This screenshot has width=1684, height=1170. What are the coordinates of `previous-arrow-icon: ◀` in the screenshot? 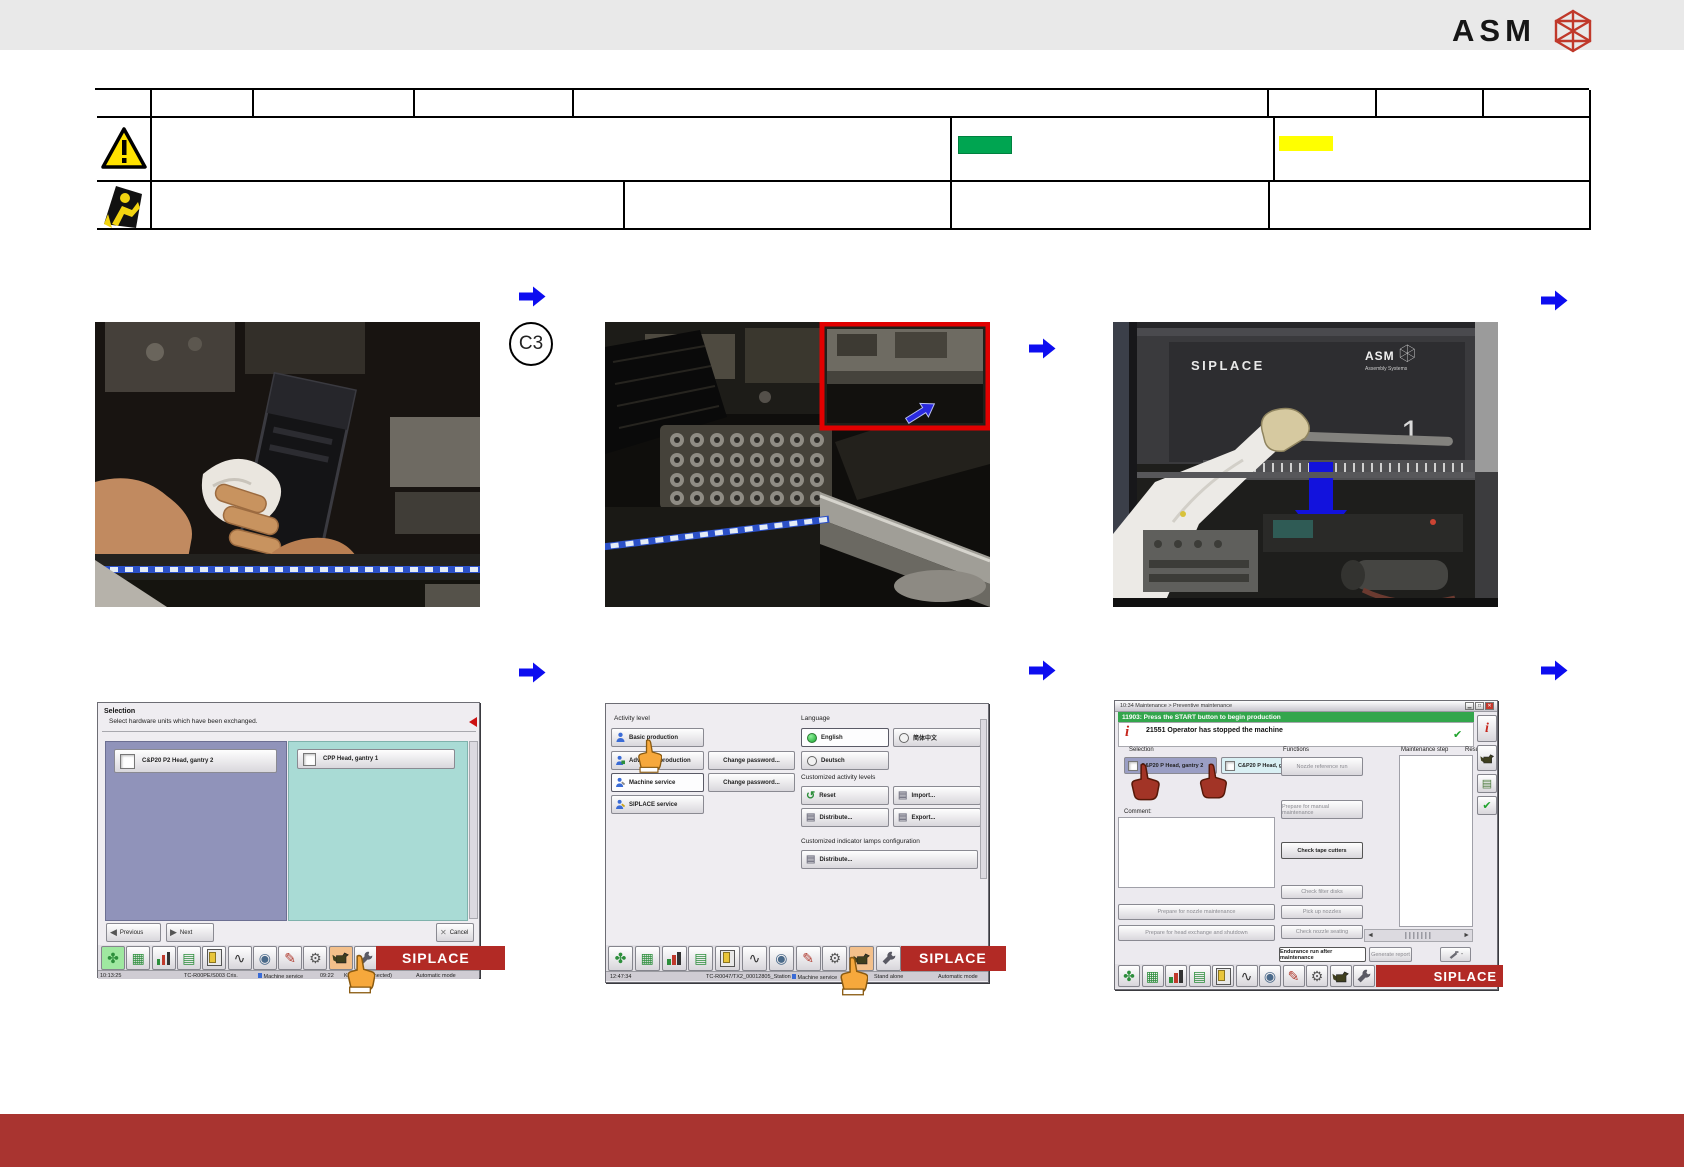 It's located at (113, 932).